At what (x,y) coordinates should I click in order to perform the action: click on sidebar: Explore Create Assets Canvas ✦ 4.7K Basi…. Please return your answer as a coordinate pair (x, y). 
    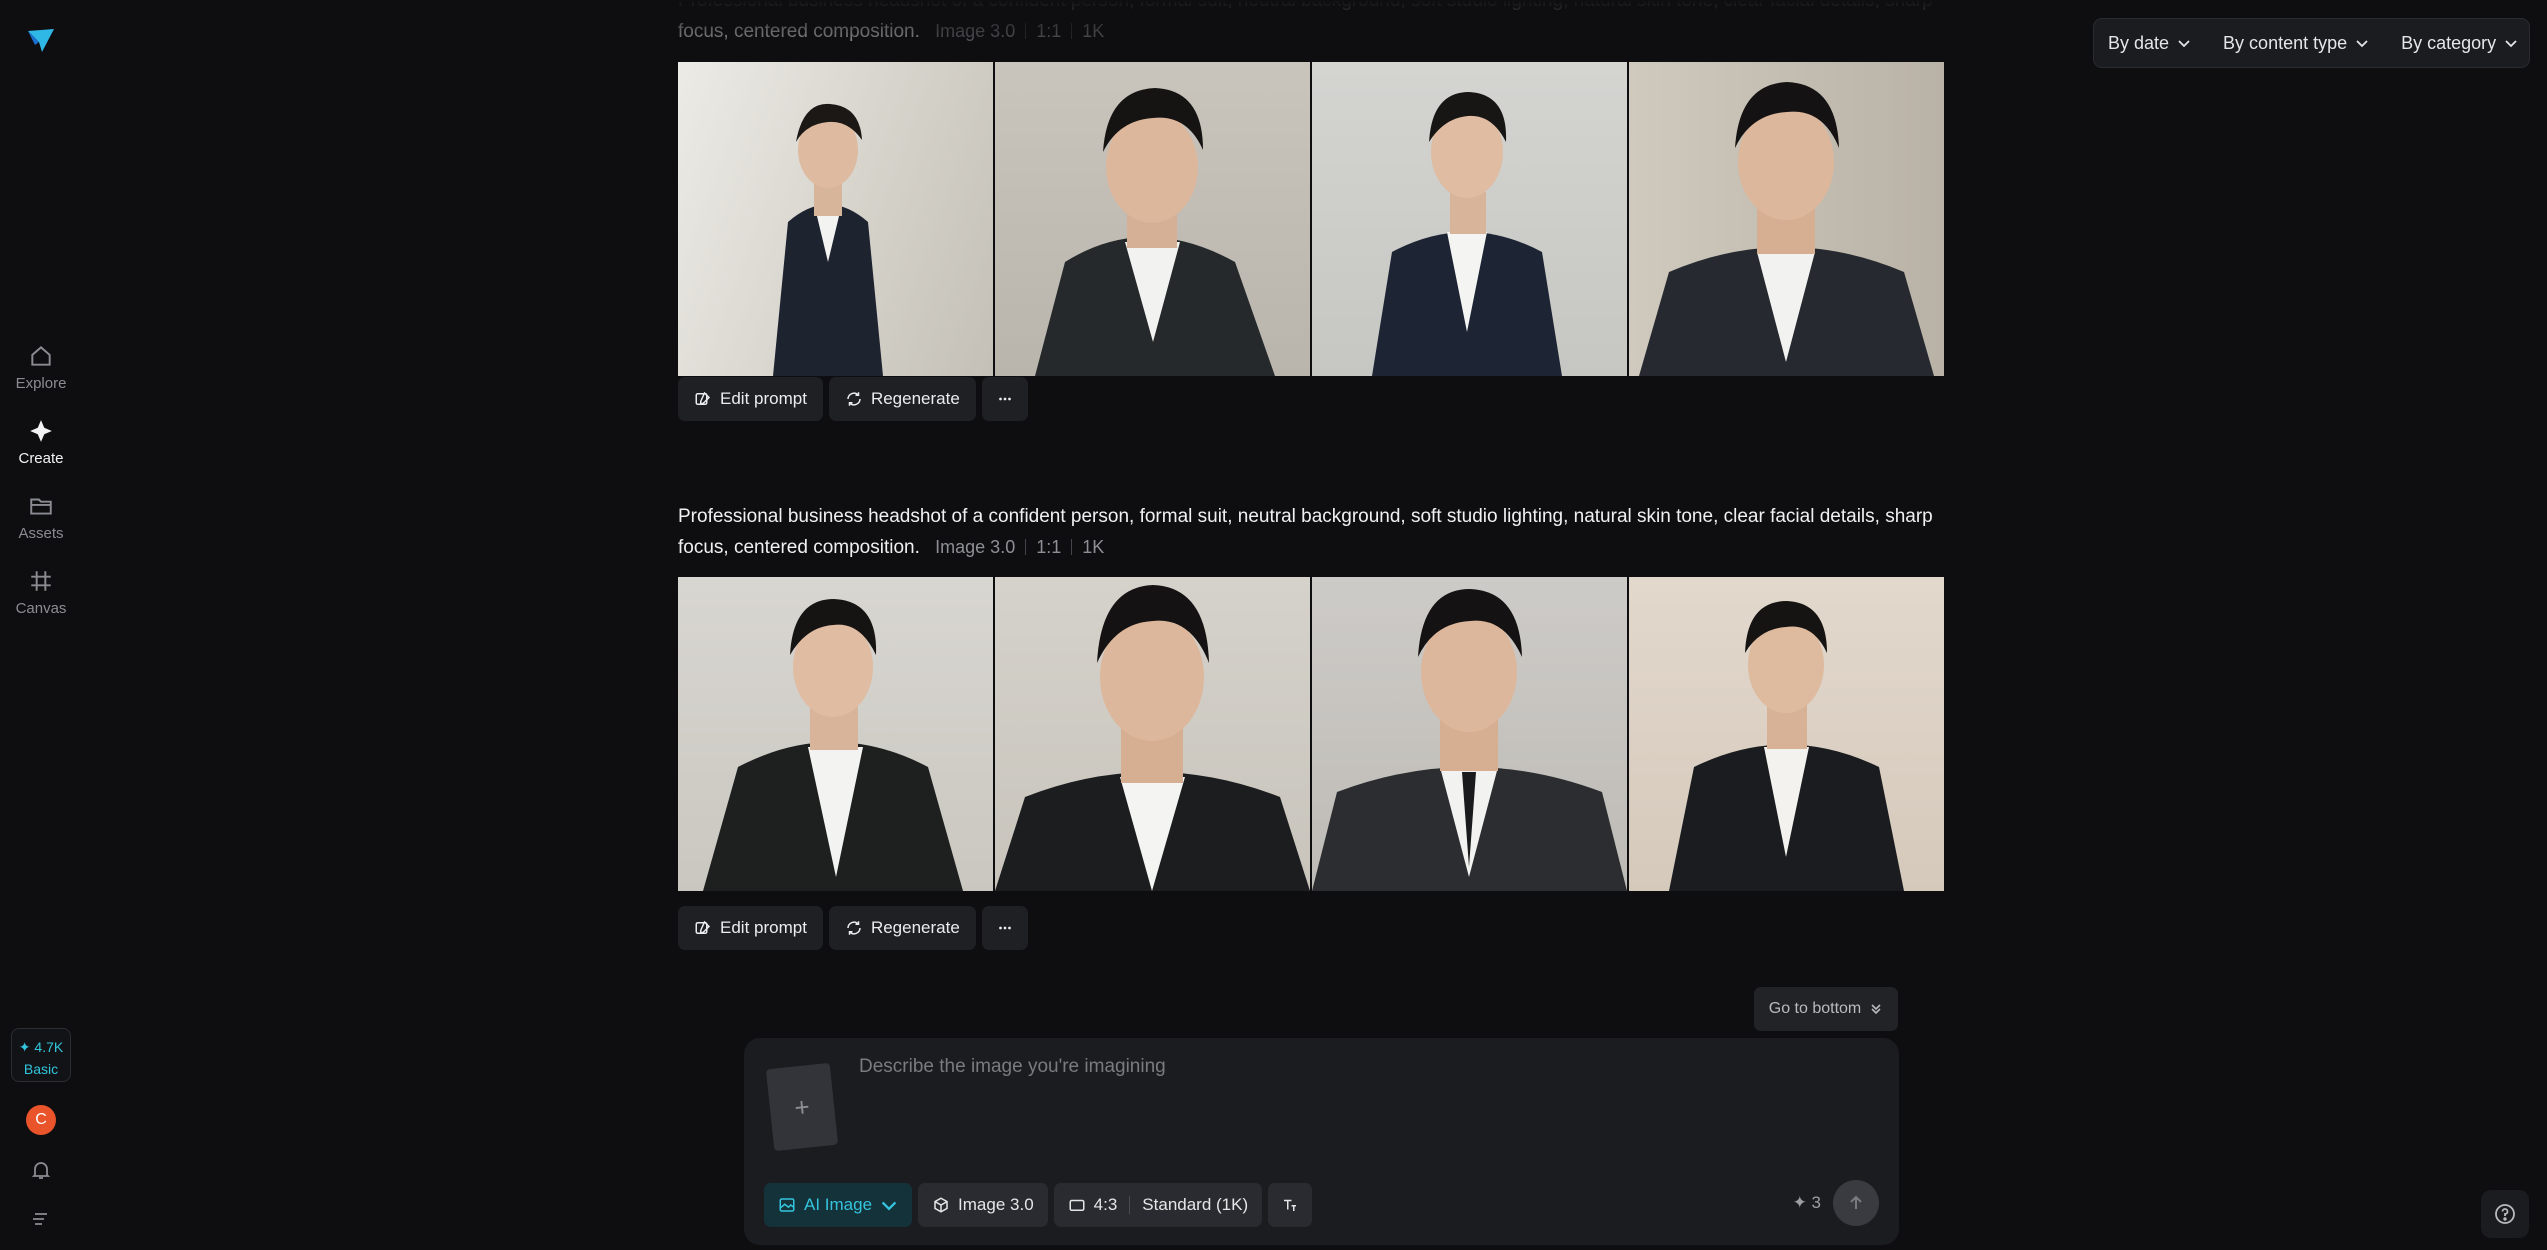
    Looking at the image, I should click on (41, 625).